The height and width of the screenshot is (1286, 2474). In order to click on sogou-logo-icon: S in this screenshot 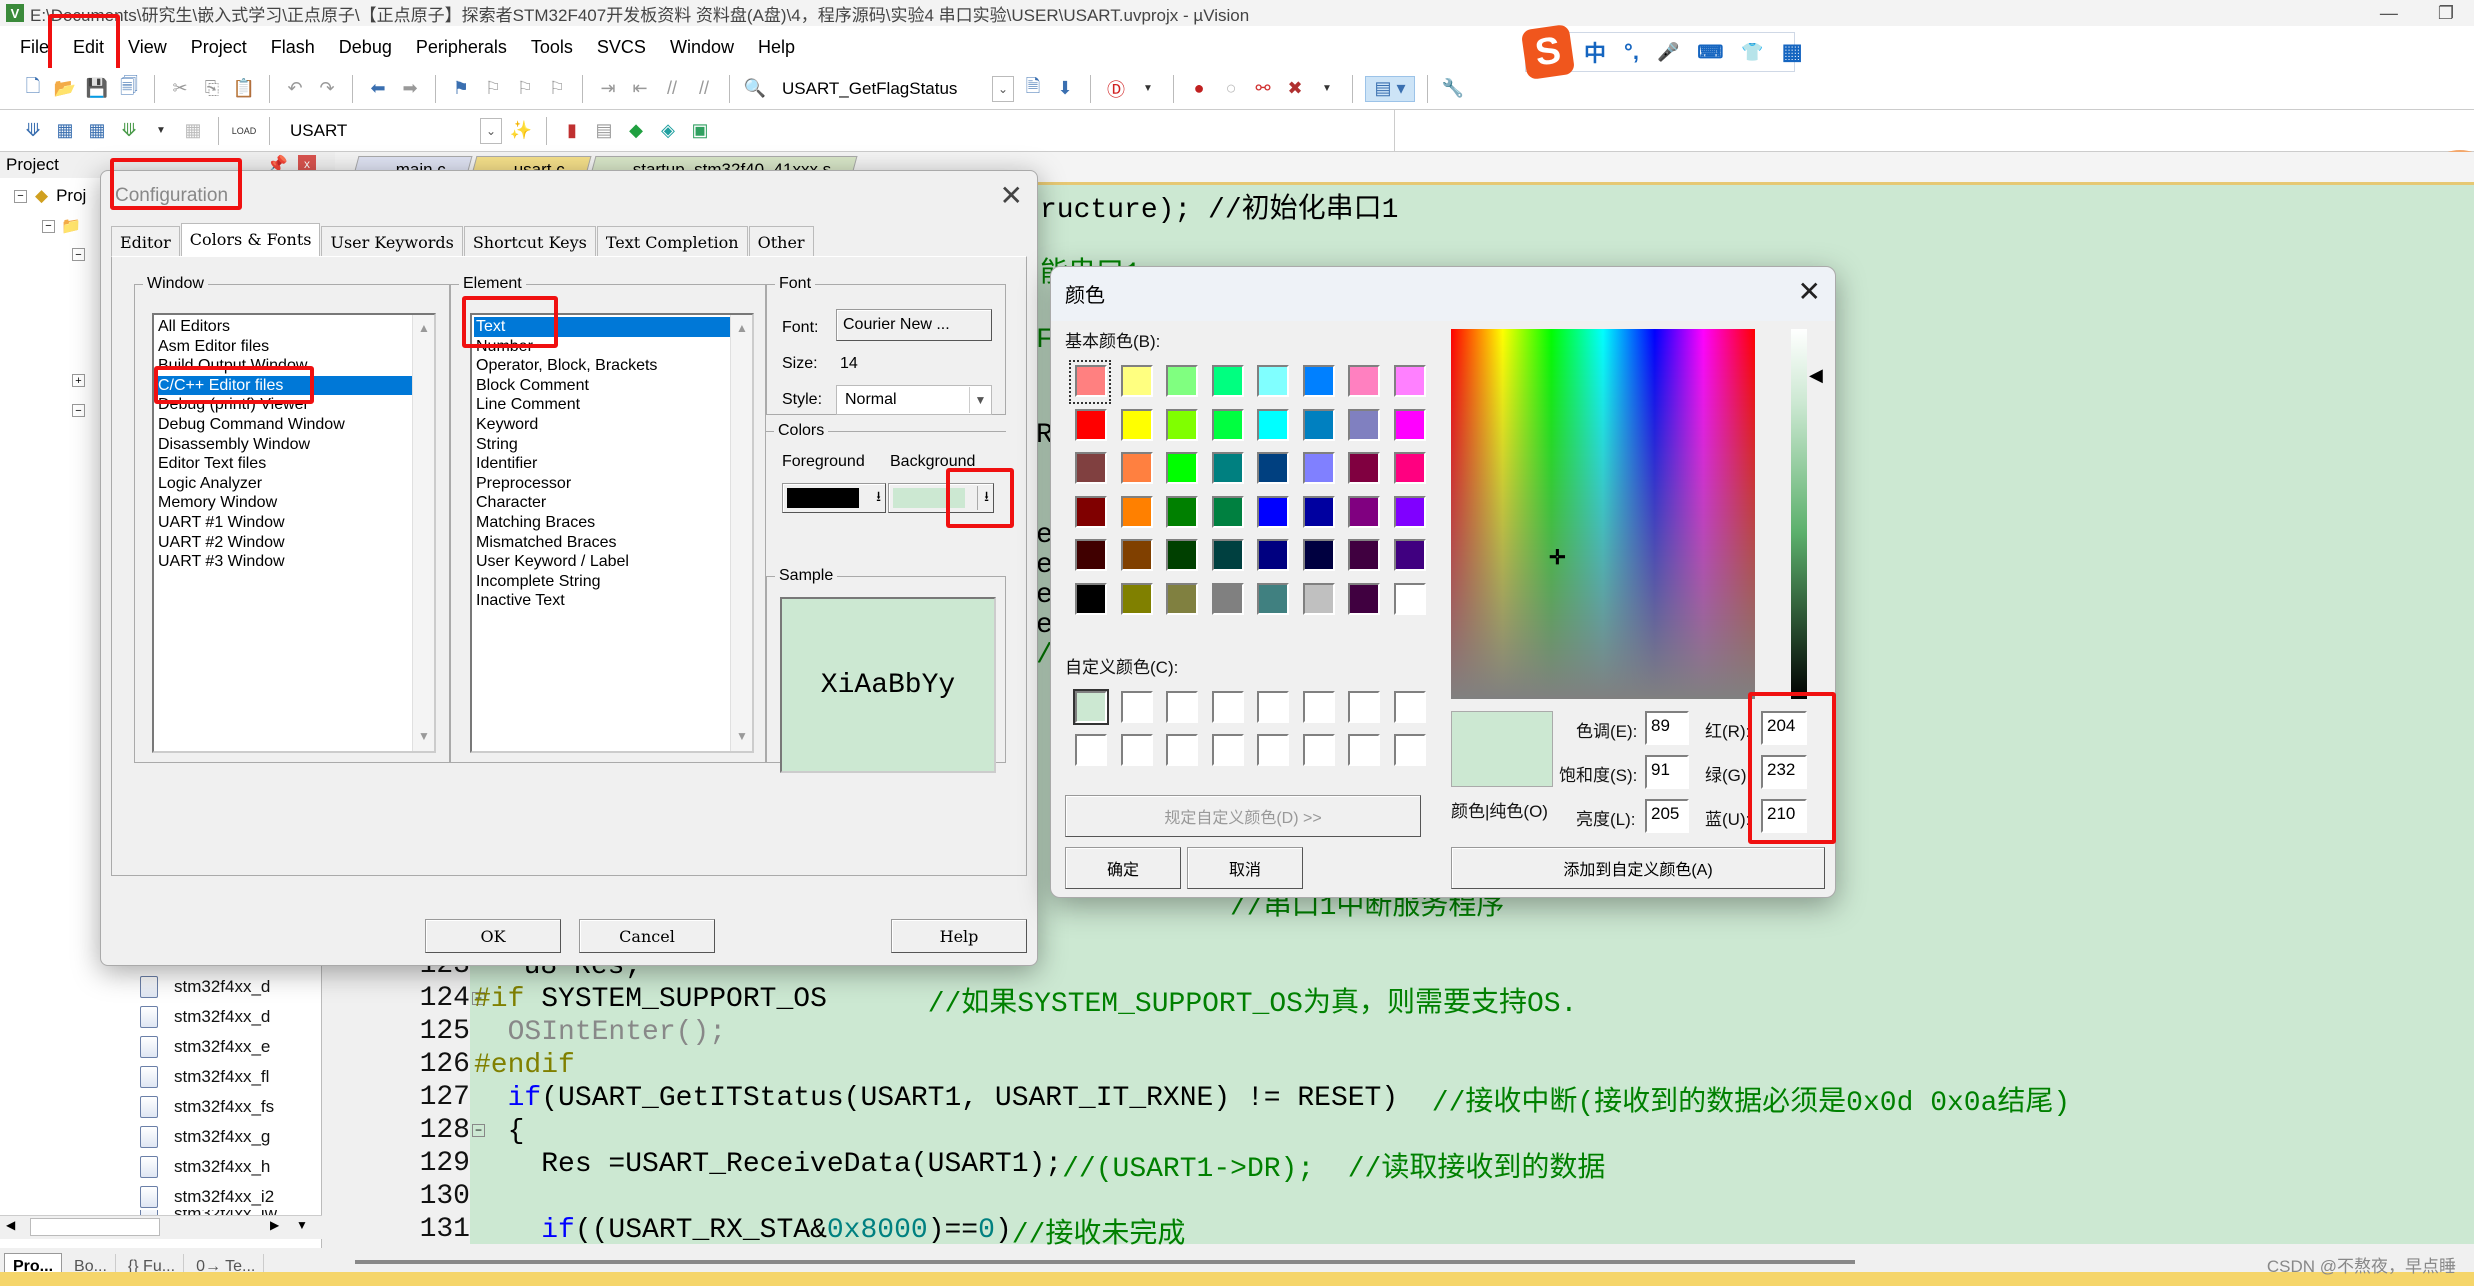, I will do `click(1548, 52)`.